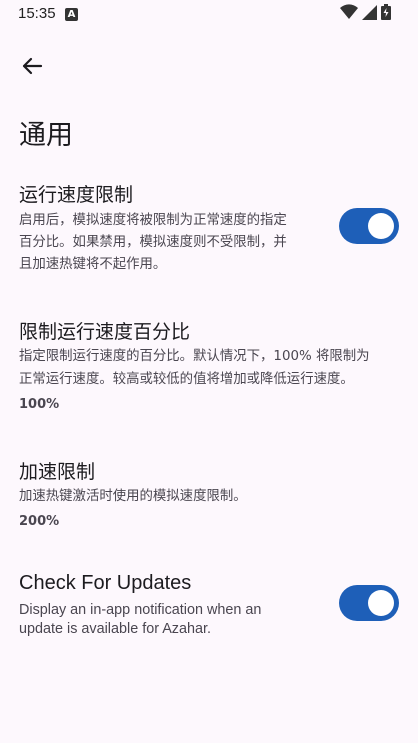 Image resolution: width=418 pixels, height=743 pixels. What do you see at coordinates (386, 12) in the screenshot?
I see `battery-icon` at bounding box center [386, 12].